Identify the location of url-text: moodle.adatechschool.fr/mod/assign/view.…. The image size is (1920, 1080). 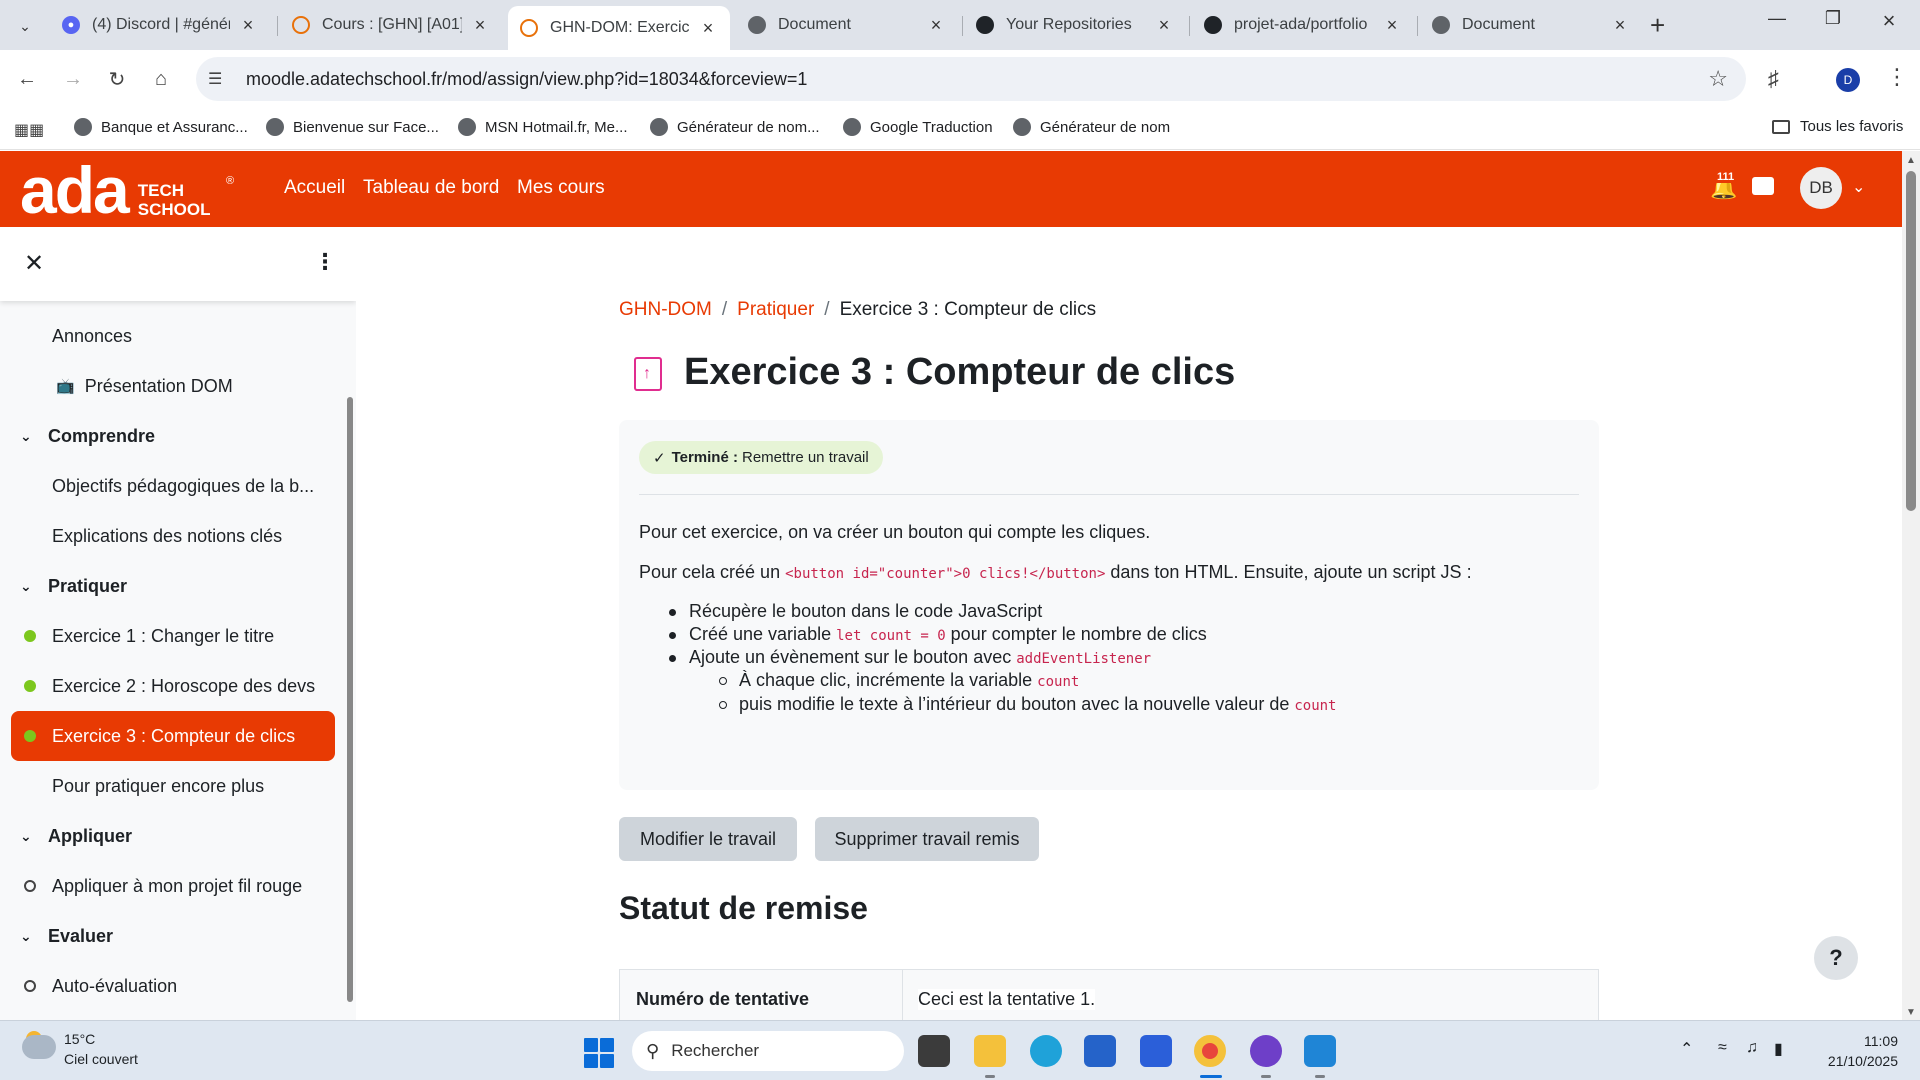
(526, 79).